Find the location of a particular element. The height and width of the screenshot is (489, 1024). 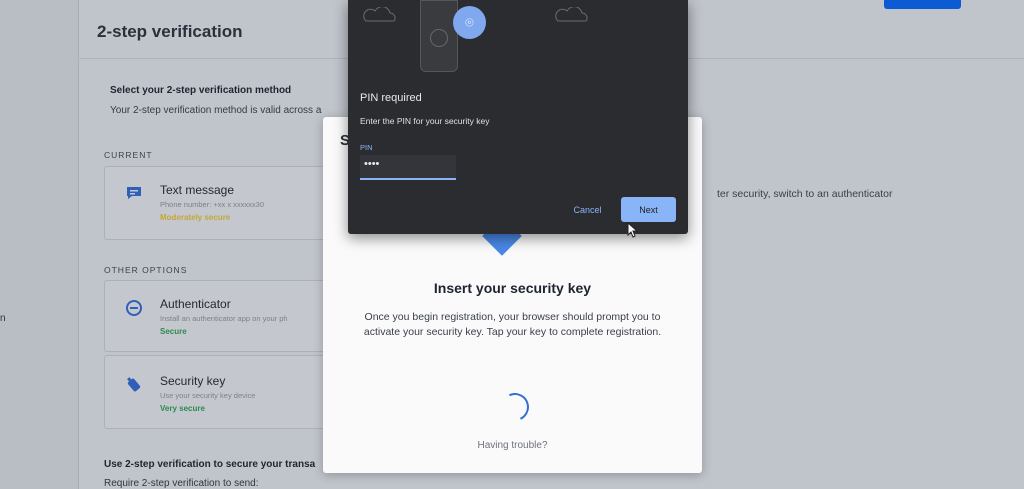

pin-input: •••• is located at coordinates (408, 167).